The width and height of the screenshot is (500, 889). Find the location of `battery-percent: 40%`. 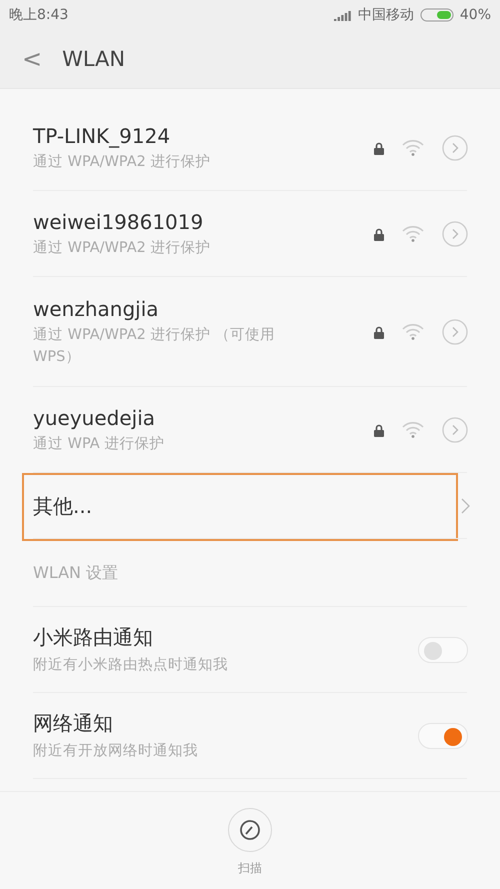

battery-percent: 40% is located at coordinates (475, 15).